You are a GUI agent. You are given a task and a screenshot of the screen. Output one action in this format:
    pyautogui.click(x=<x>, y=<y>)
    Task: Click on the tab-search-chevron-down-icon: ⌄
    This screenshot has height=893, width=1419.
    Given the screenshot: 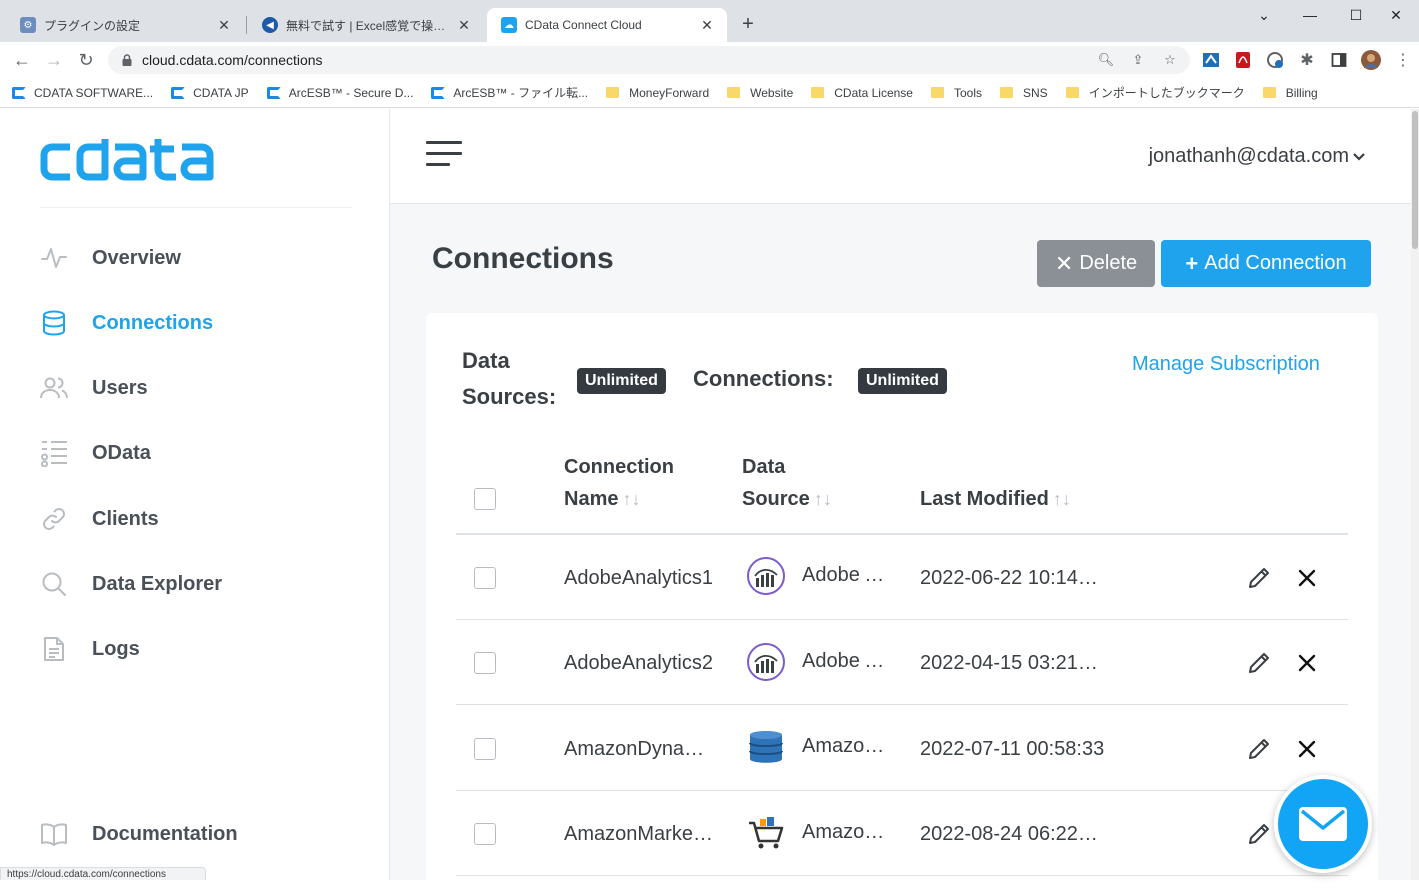 What is the action you would take?
    pyautogui.click(x=1264, y=15)
    